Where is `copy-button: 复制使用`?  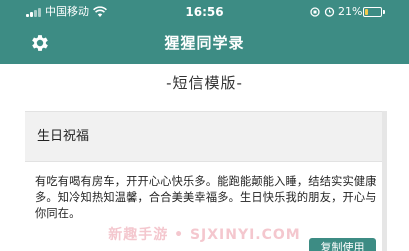
copy-button: 复制使用 is located at coordinates (342, 244).